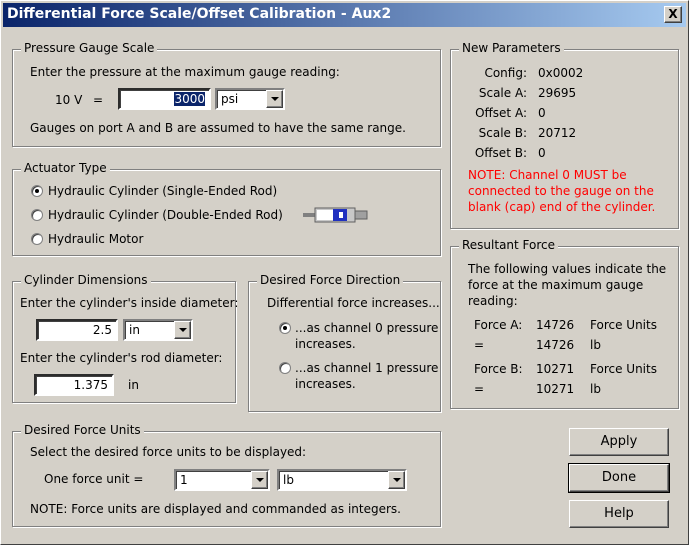  What do you see at coordinates (619, 478) in the screenshot?
I see `done-button: Done` at bounding box center [619, 478].